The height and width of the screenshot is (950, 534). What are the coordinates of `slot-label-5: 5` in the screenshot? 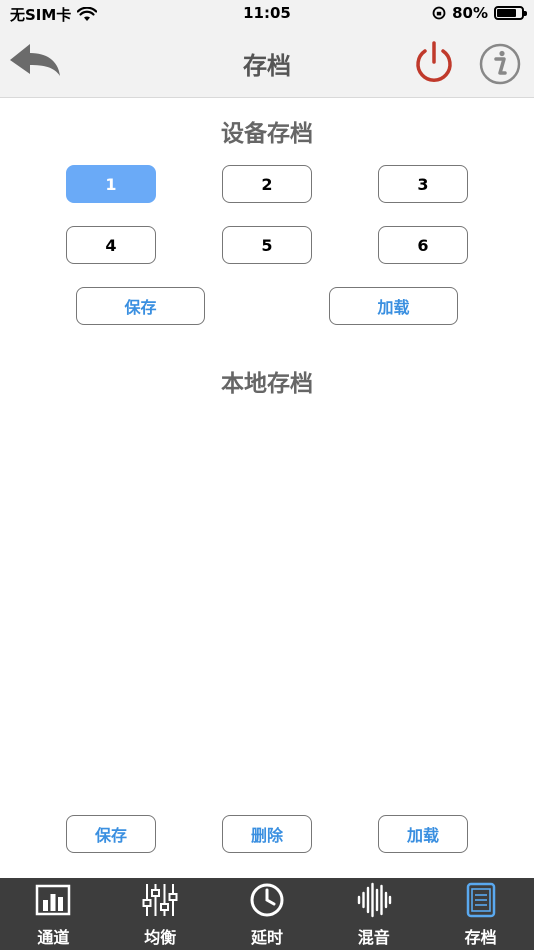 It's located at (267, 245).